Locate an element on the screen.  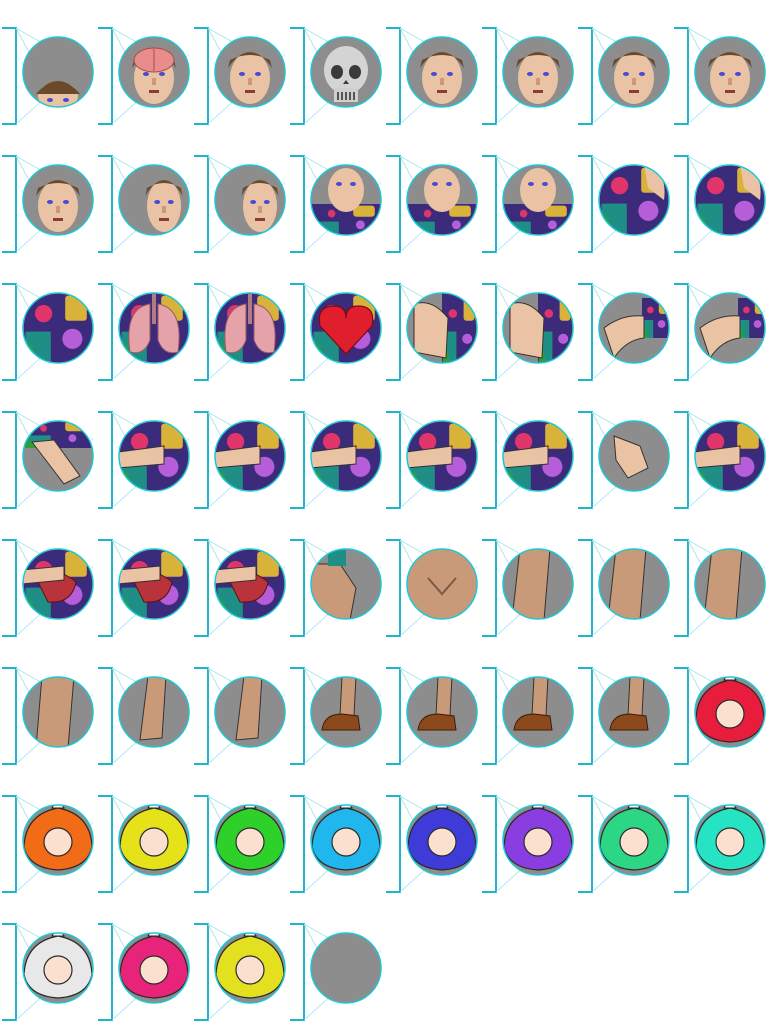
hood-green-icon is located at coordinates (240, 844).